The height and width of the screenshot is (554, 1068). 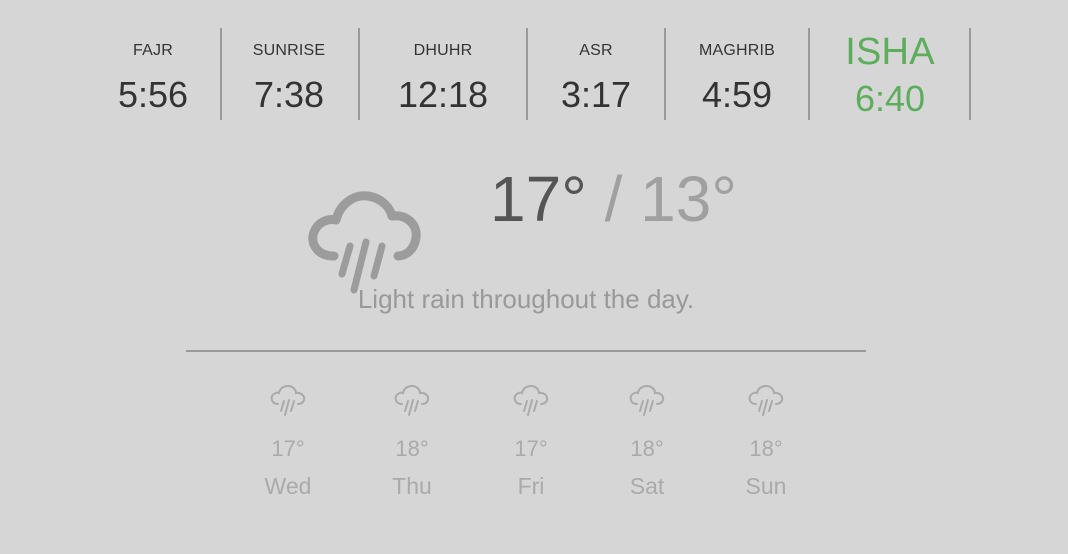 I want to click on prayer-name: MAGHRIB, so click(x=737, y=50).